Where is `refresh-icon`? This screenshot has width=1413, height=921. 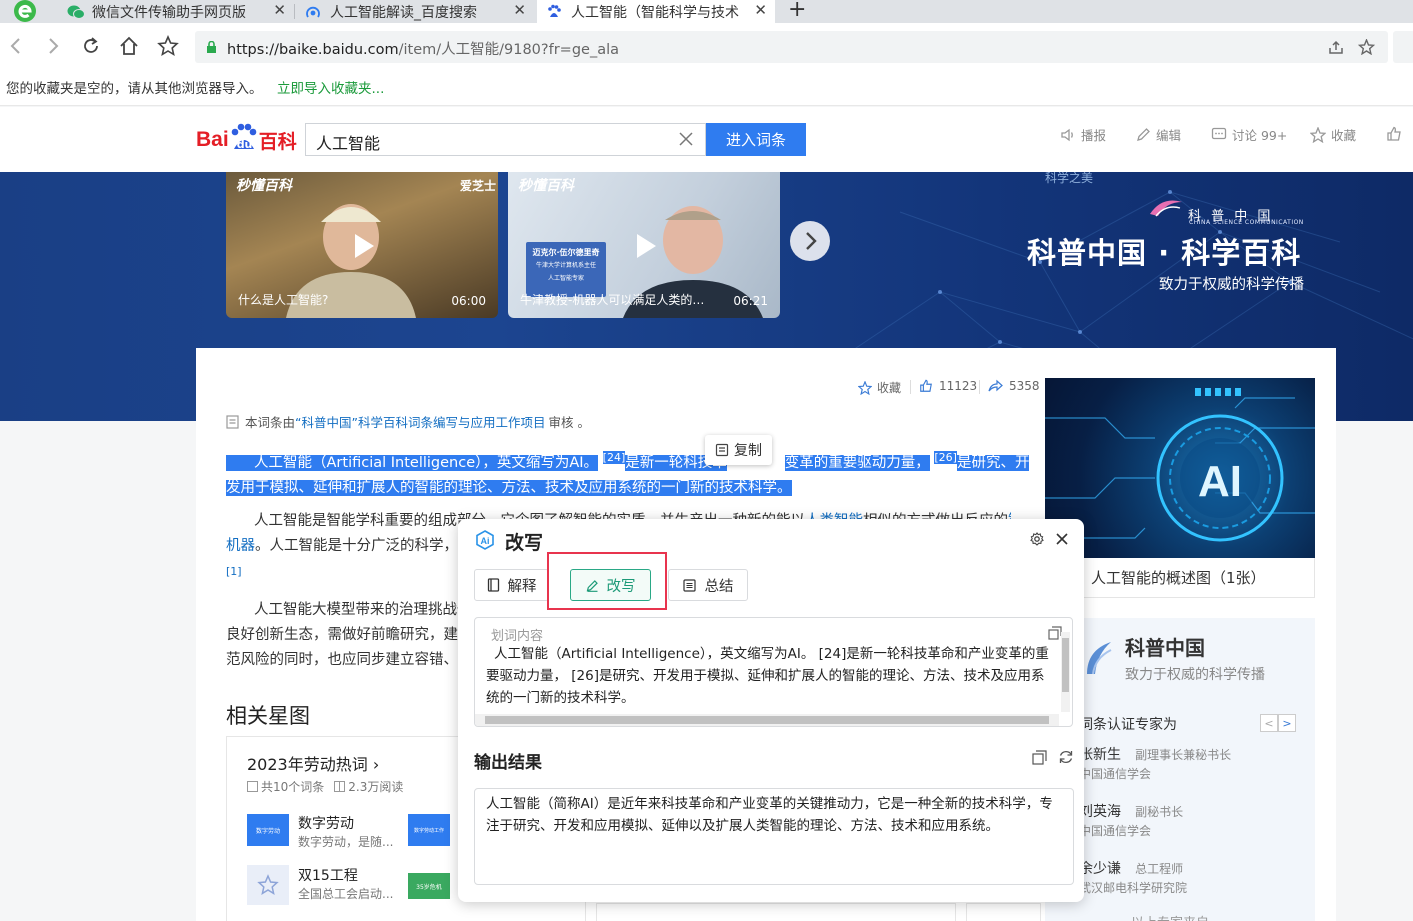
refresh-icon is located at coordinates (1066, 757).